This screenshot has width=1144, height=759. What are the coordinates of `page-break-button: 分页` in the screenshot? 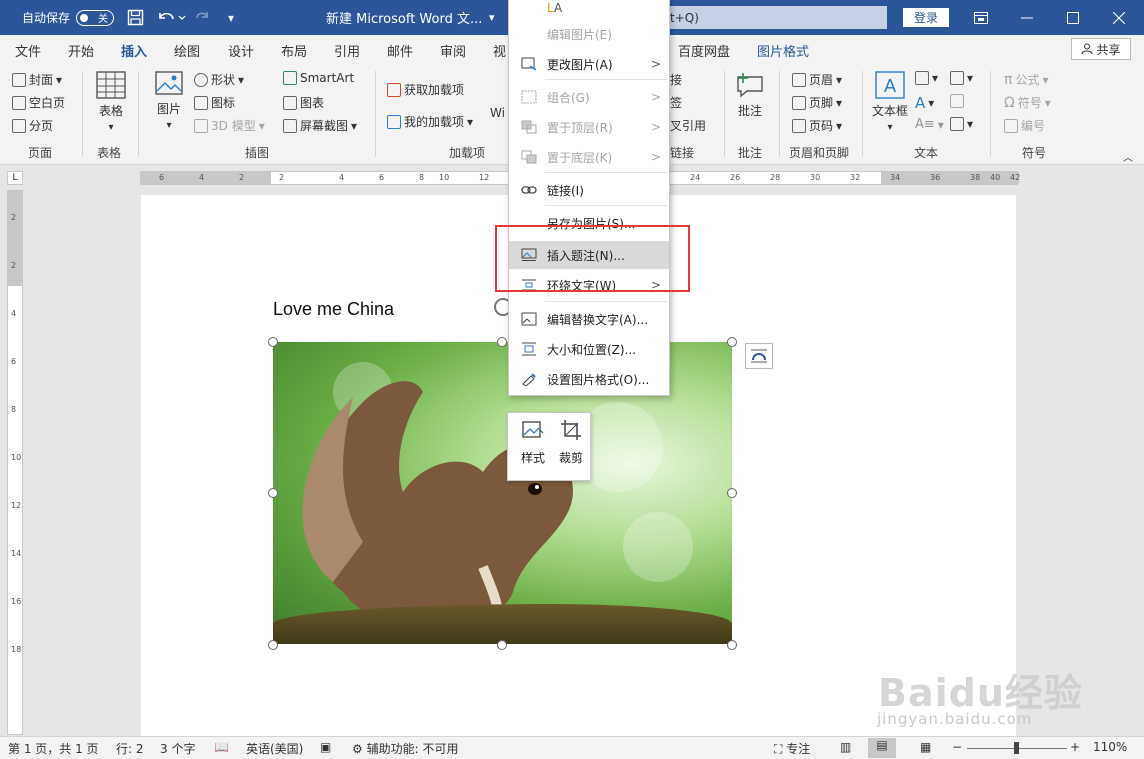 It's located at (32, 125).